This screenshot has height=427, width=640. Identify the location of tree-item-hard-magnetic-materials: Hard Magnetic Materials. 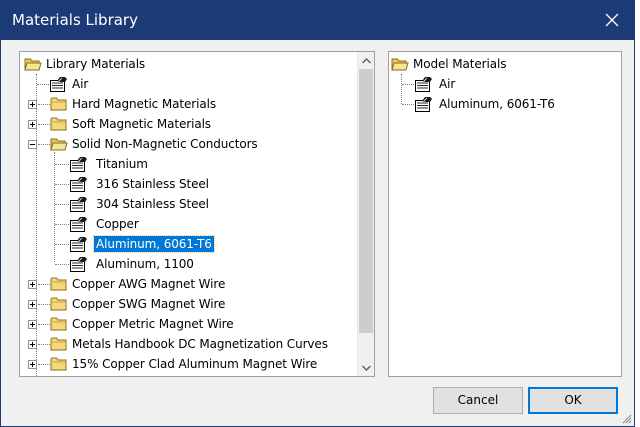
(185, 104).